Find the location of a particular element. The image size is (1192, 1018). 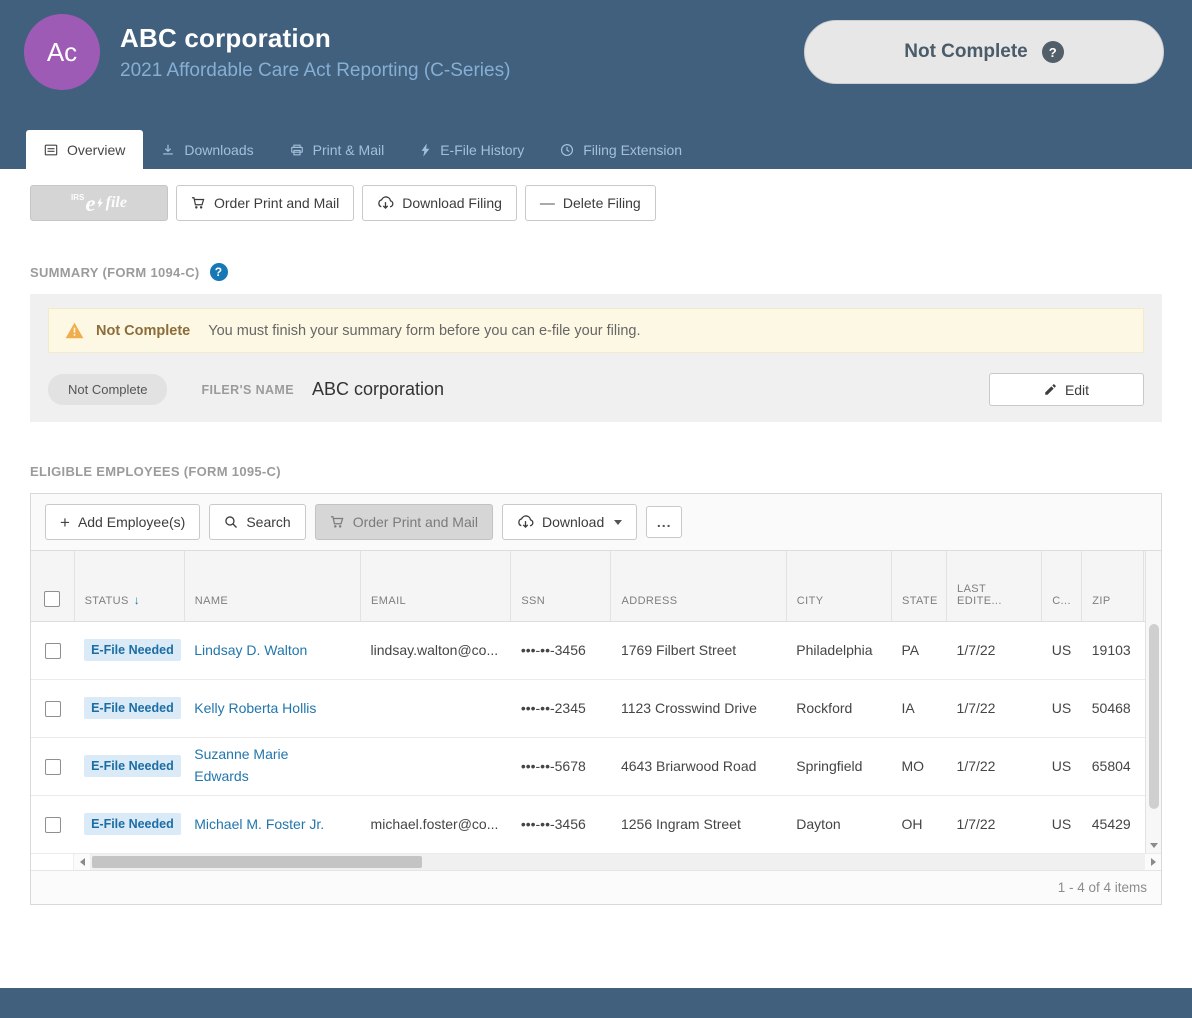

column-header-name: NAME is located at coordinates (272, 586).